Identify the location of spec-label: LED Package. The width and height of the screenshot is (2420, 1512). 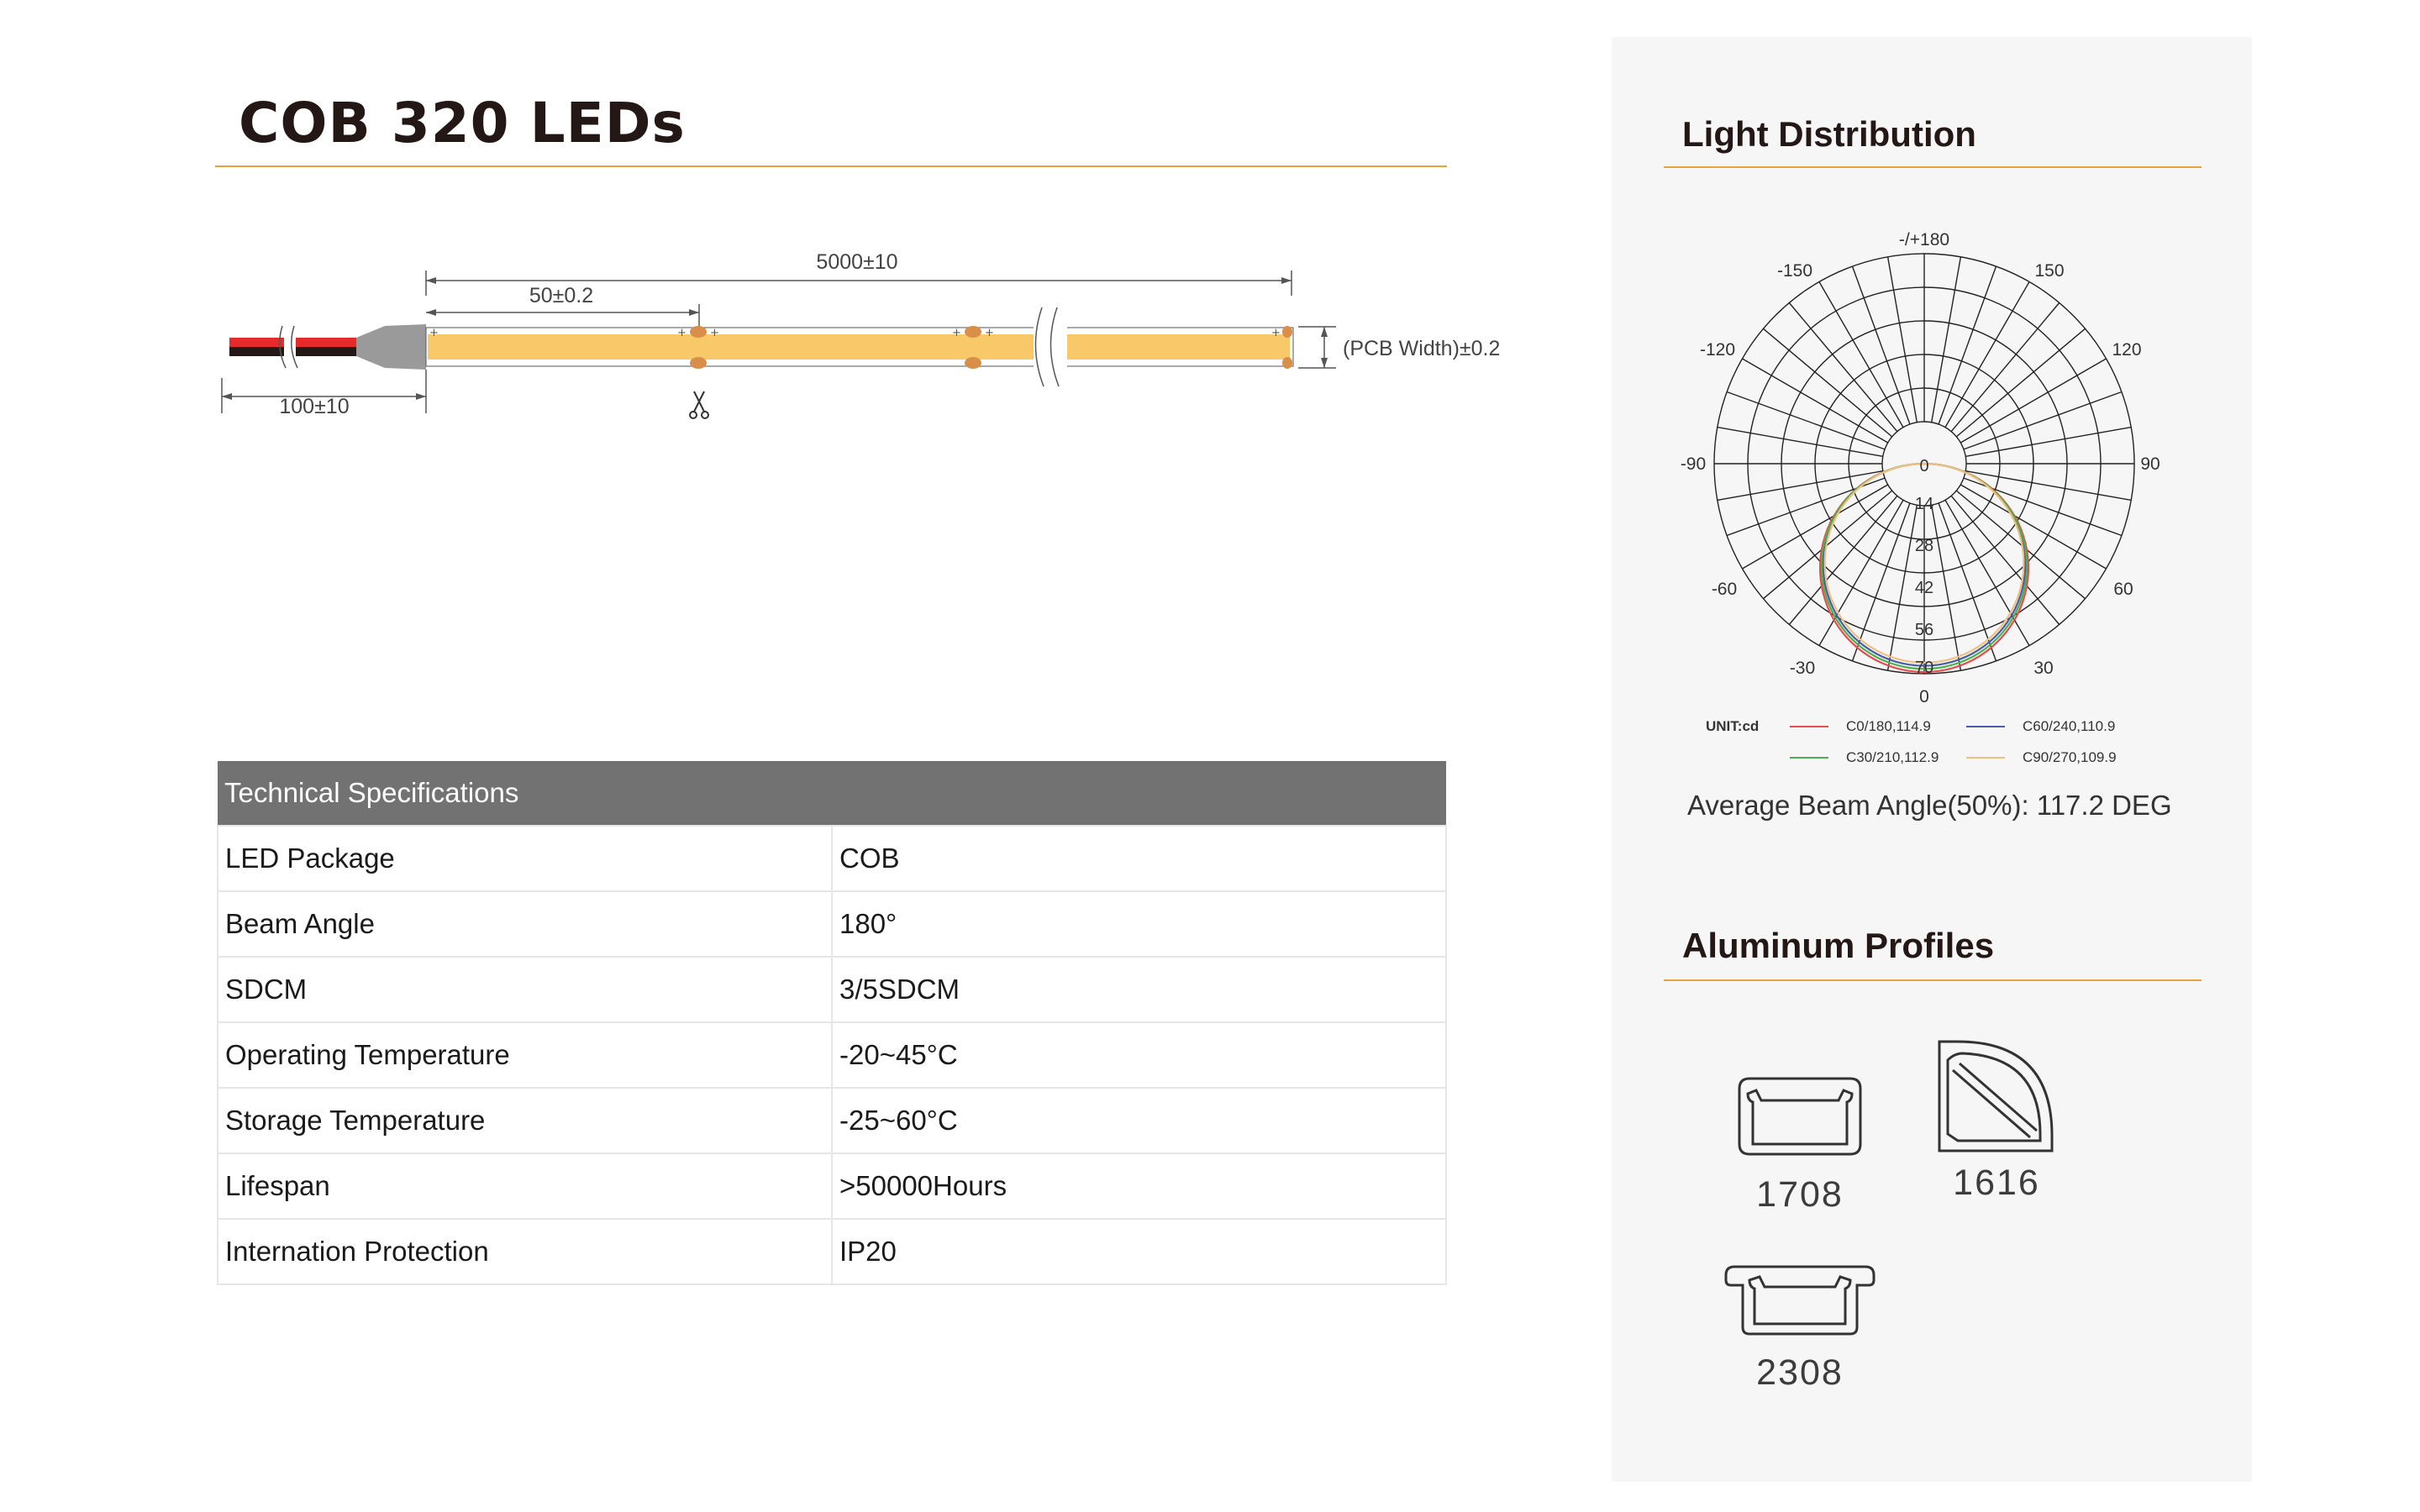
(525, 858).